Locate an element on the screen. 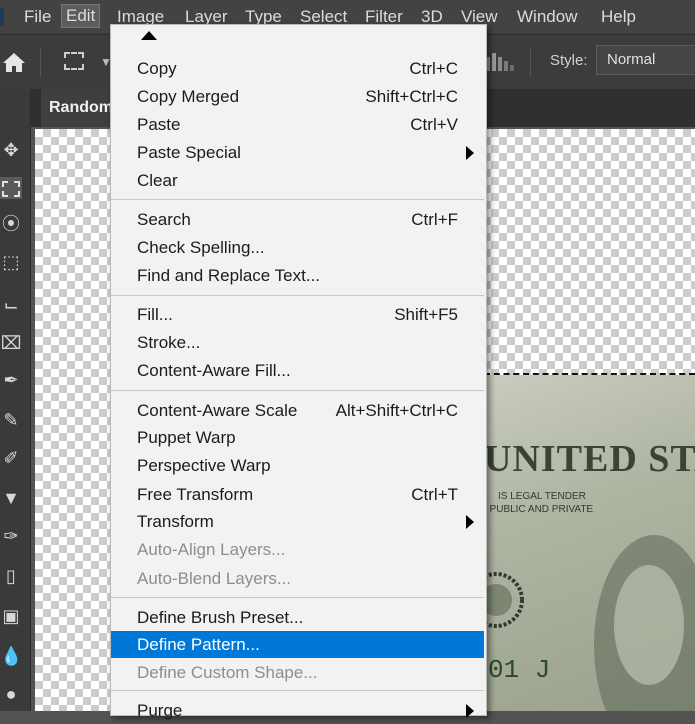 This screenshot has width=695, height=724. marquee-icon is located at coordinates (11, 188).